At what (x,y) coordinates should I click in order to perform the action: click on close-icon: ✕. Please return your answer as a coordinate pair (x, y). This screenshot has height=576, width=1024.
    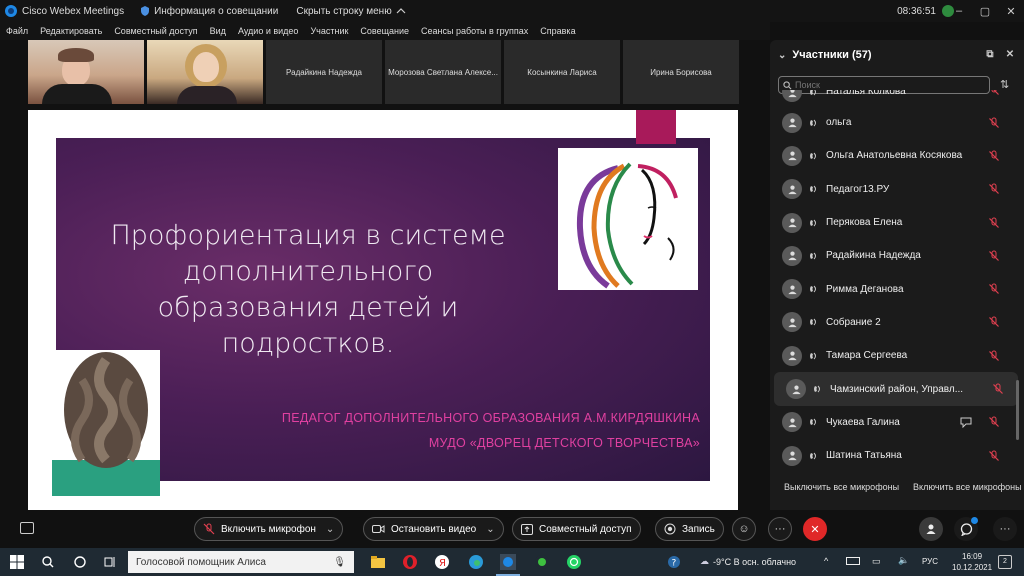
    Looking at the image, I should click on (1011, 11).